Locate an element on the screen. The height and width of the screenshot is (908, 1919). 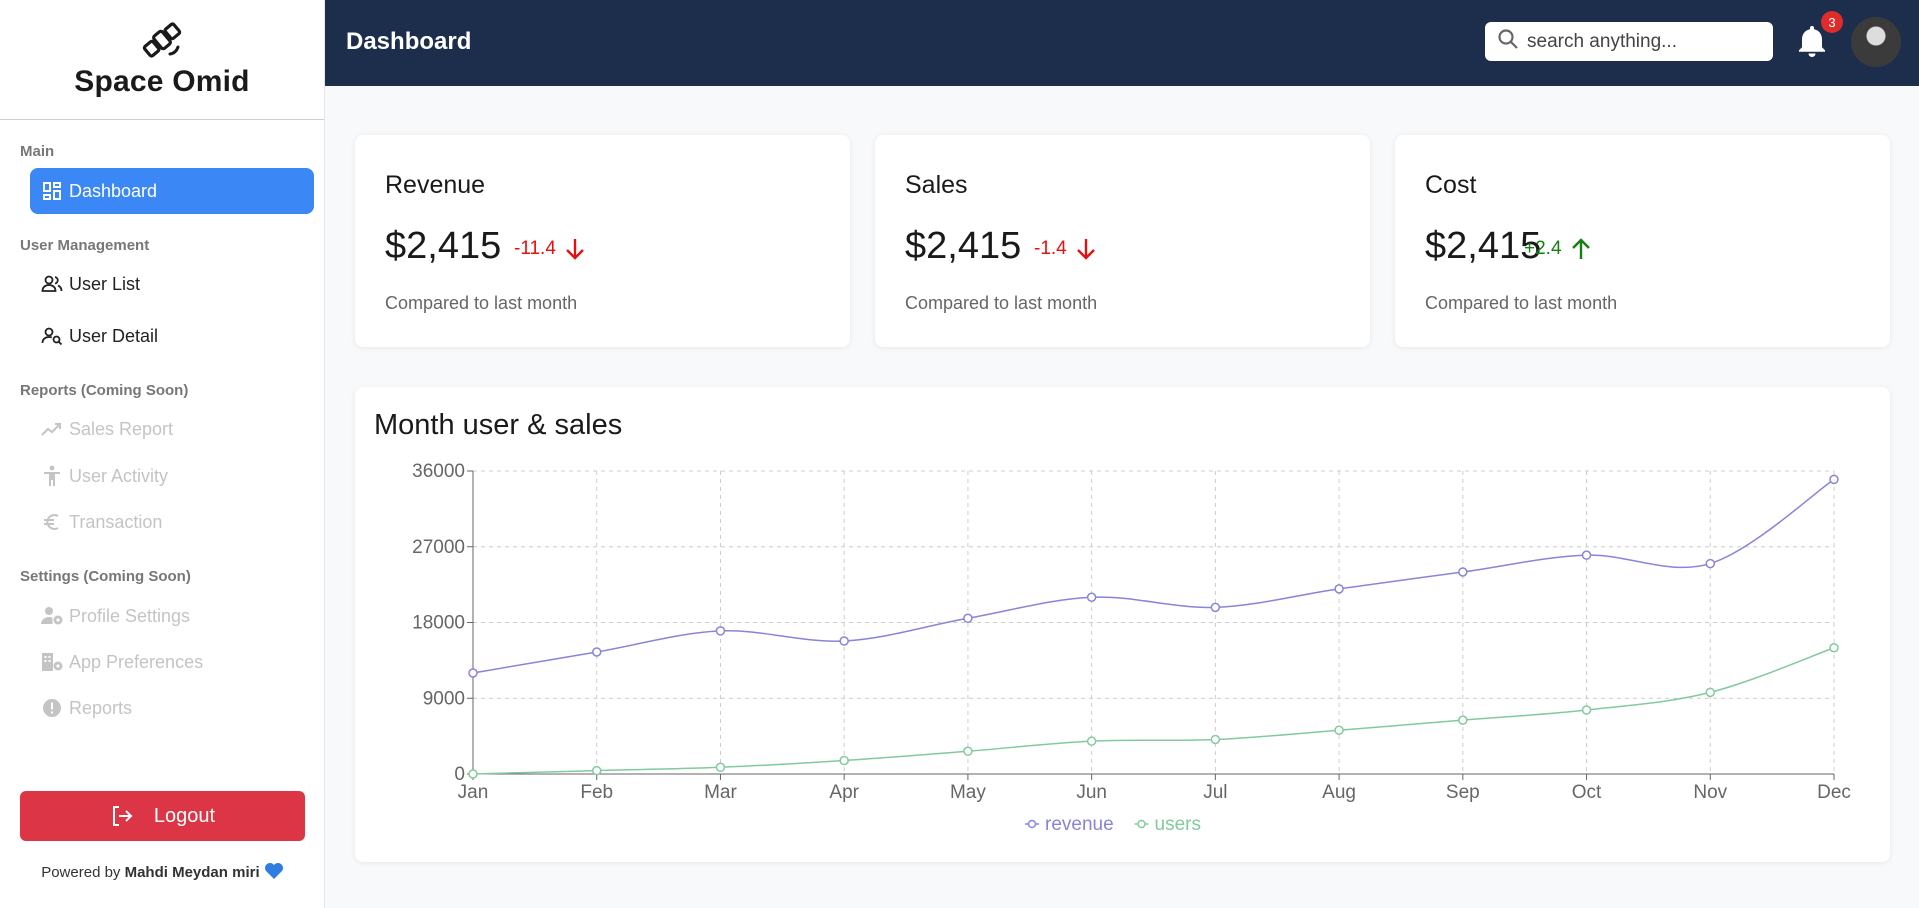
stat-title: Cost is located at coordinates (1451, 185).